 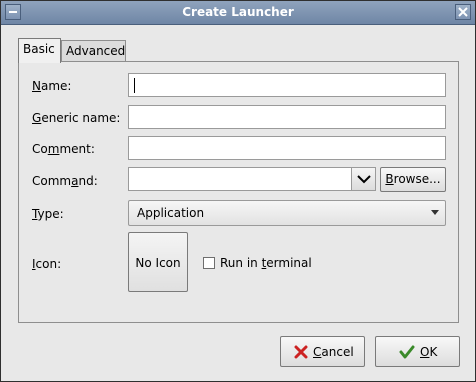 I want to click on ok-button-label: K, so click(x=433, y=352).